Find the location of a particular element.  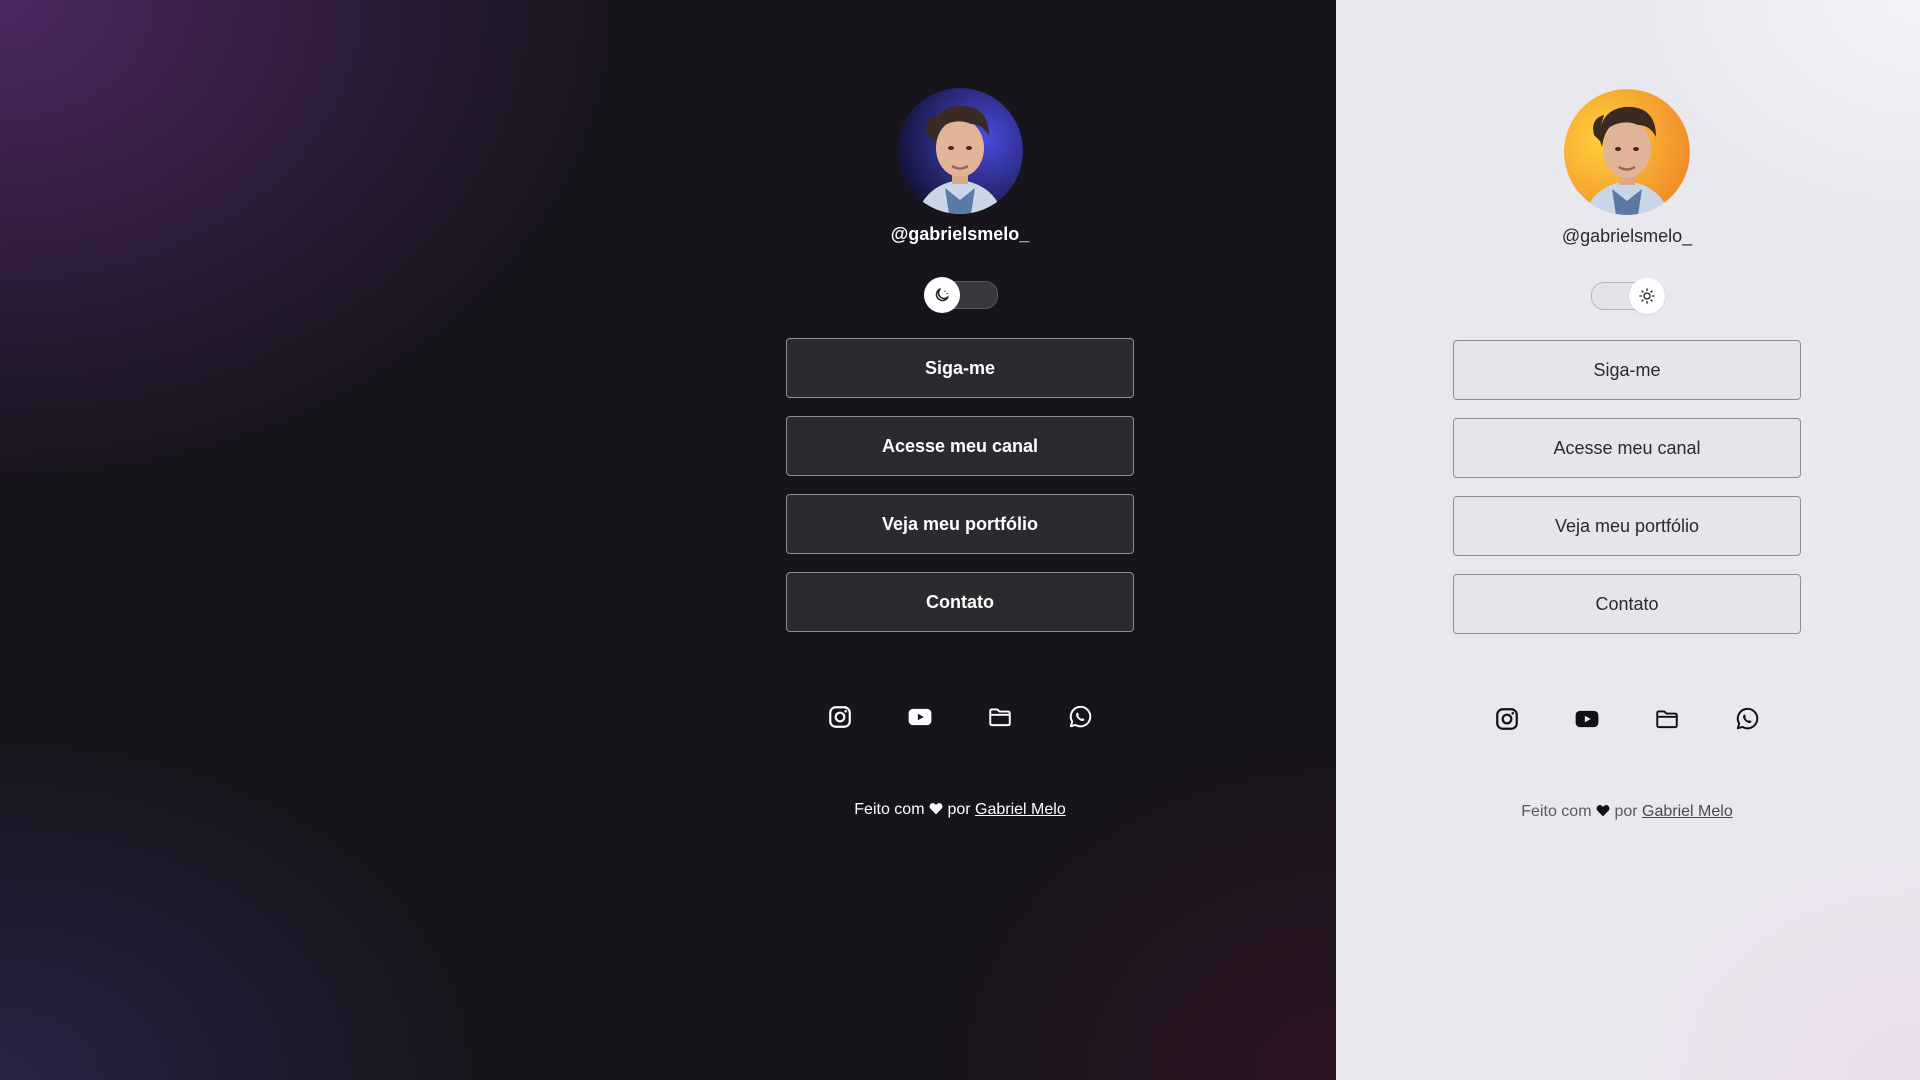

moon-icon is located at coordinates (942, 295).